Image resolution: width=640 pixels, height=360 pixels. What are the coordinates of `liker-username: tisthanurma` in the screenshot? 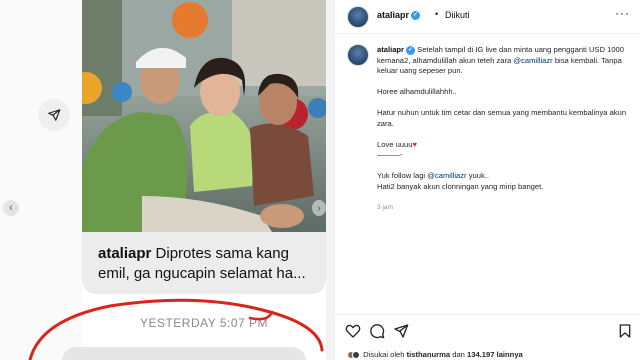 It's located at (428, 354).